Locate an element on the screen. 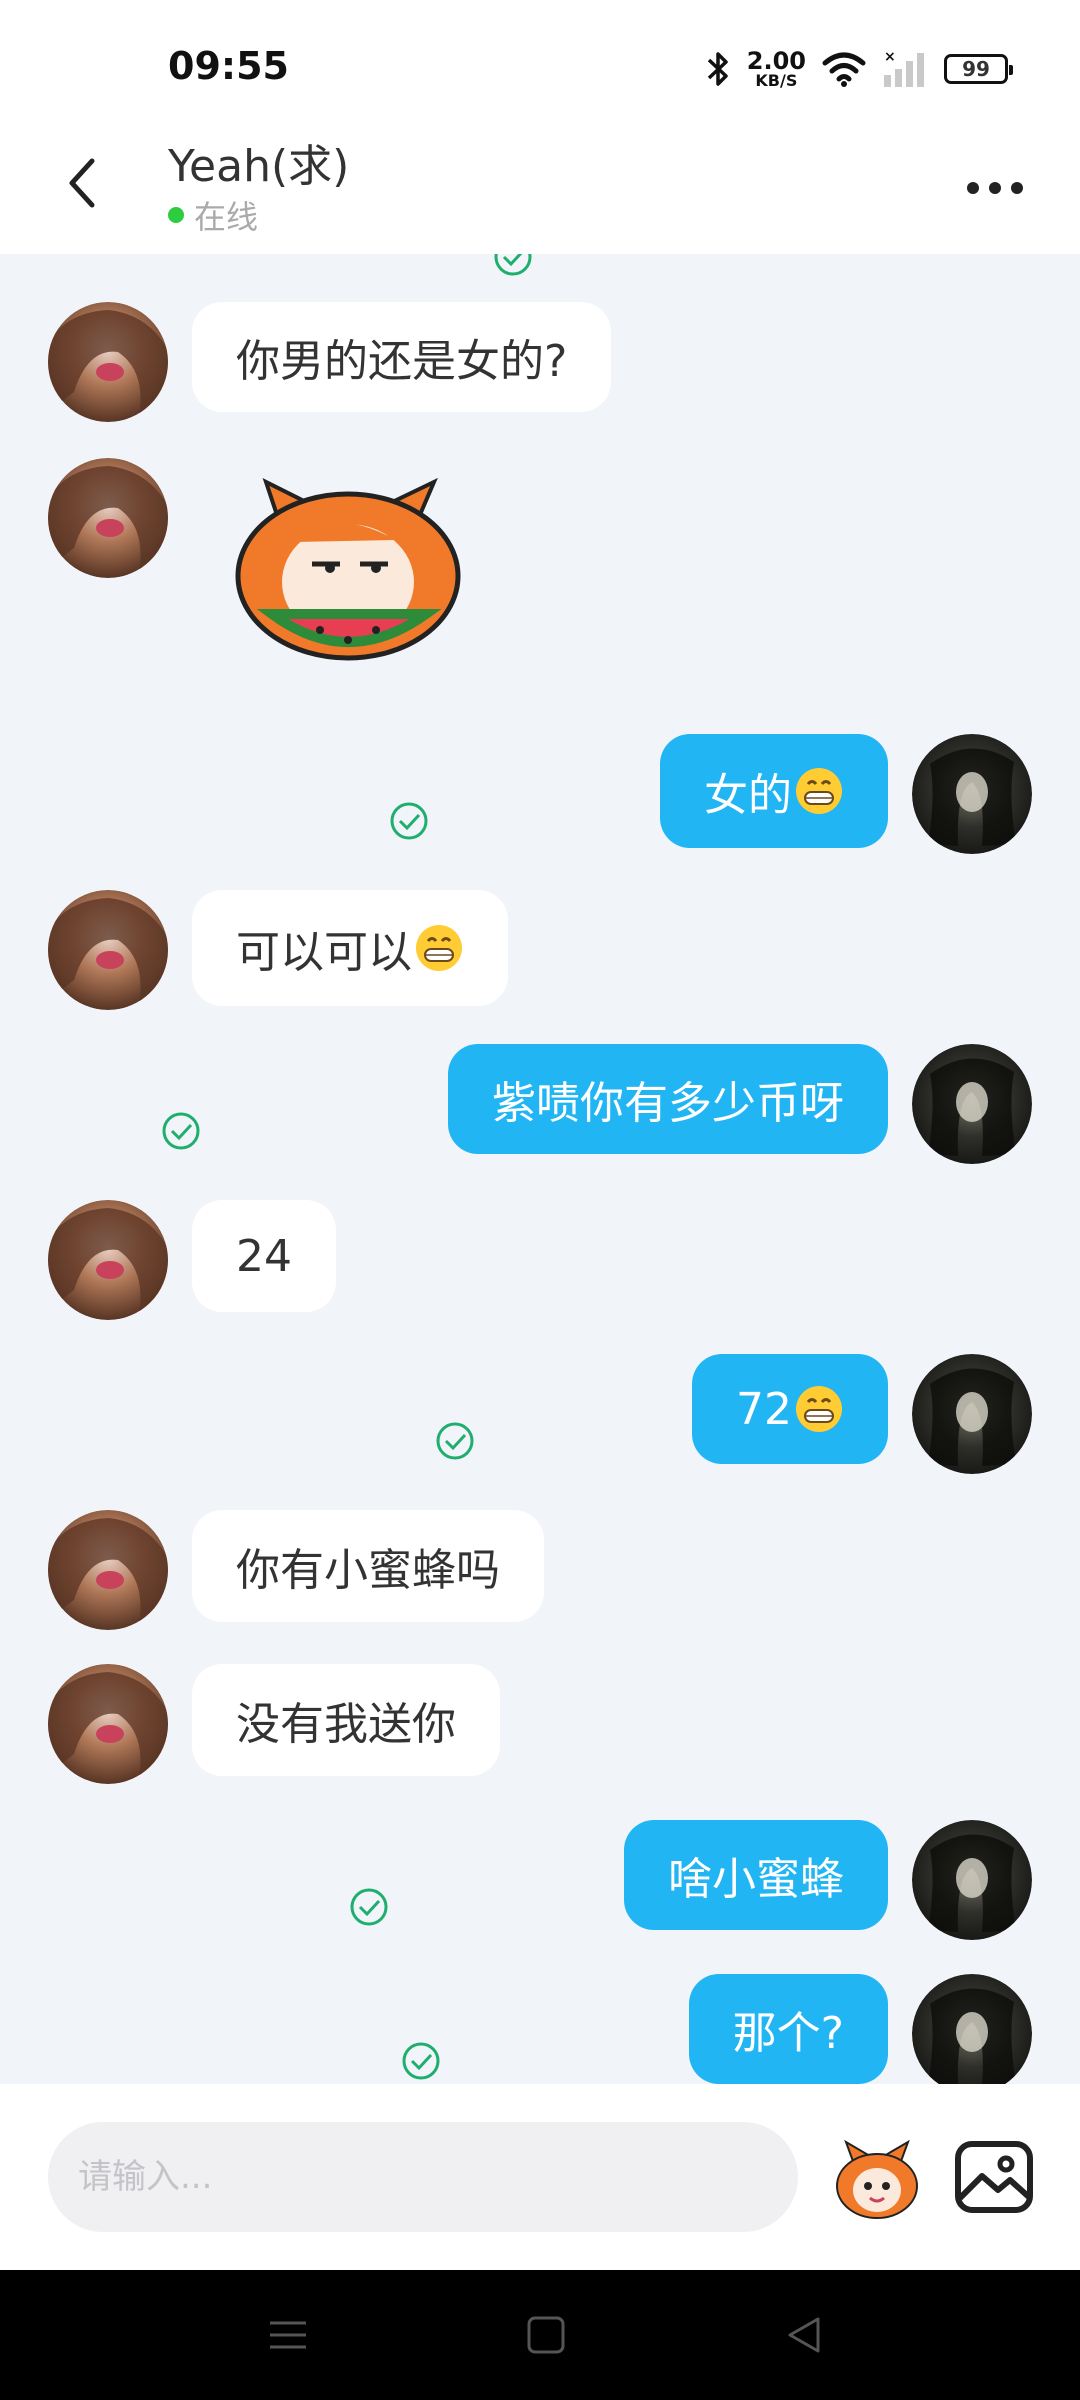 This screenshot has height=2400, width=1080. message-text: 没有我送你 is located at coordinates (346, 1724).